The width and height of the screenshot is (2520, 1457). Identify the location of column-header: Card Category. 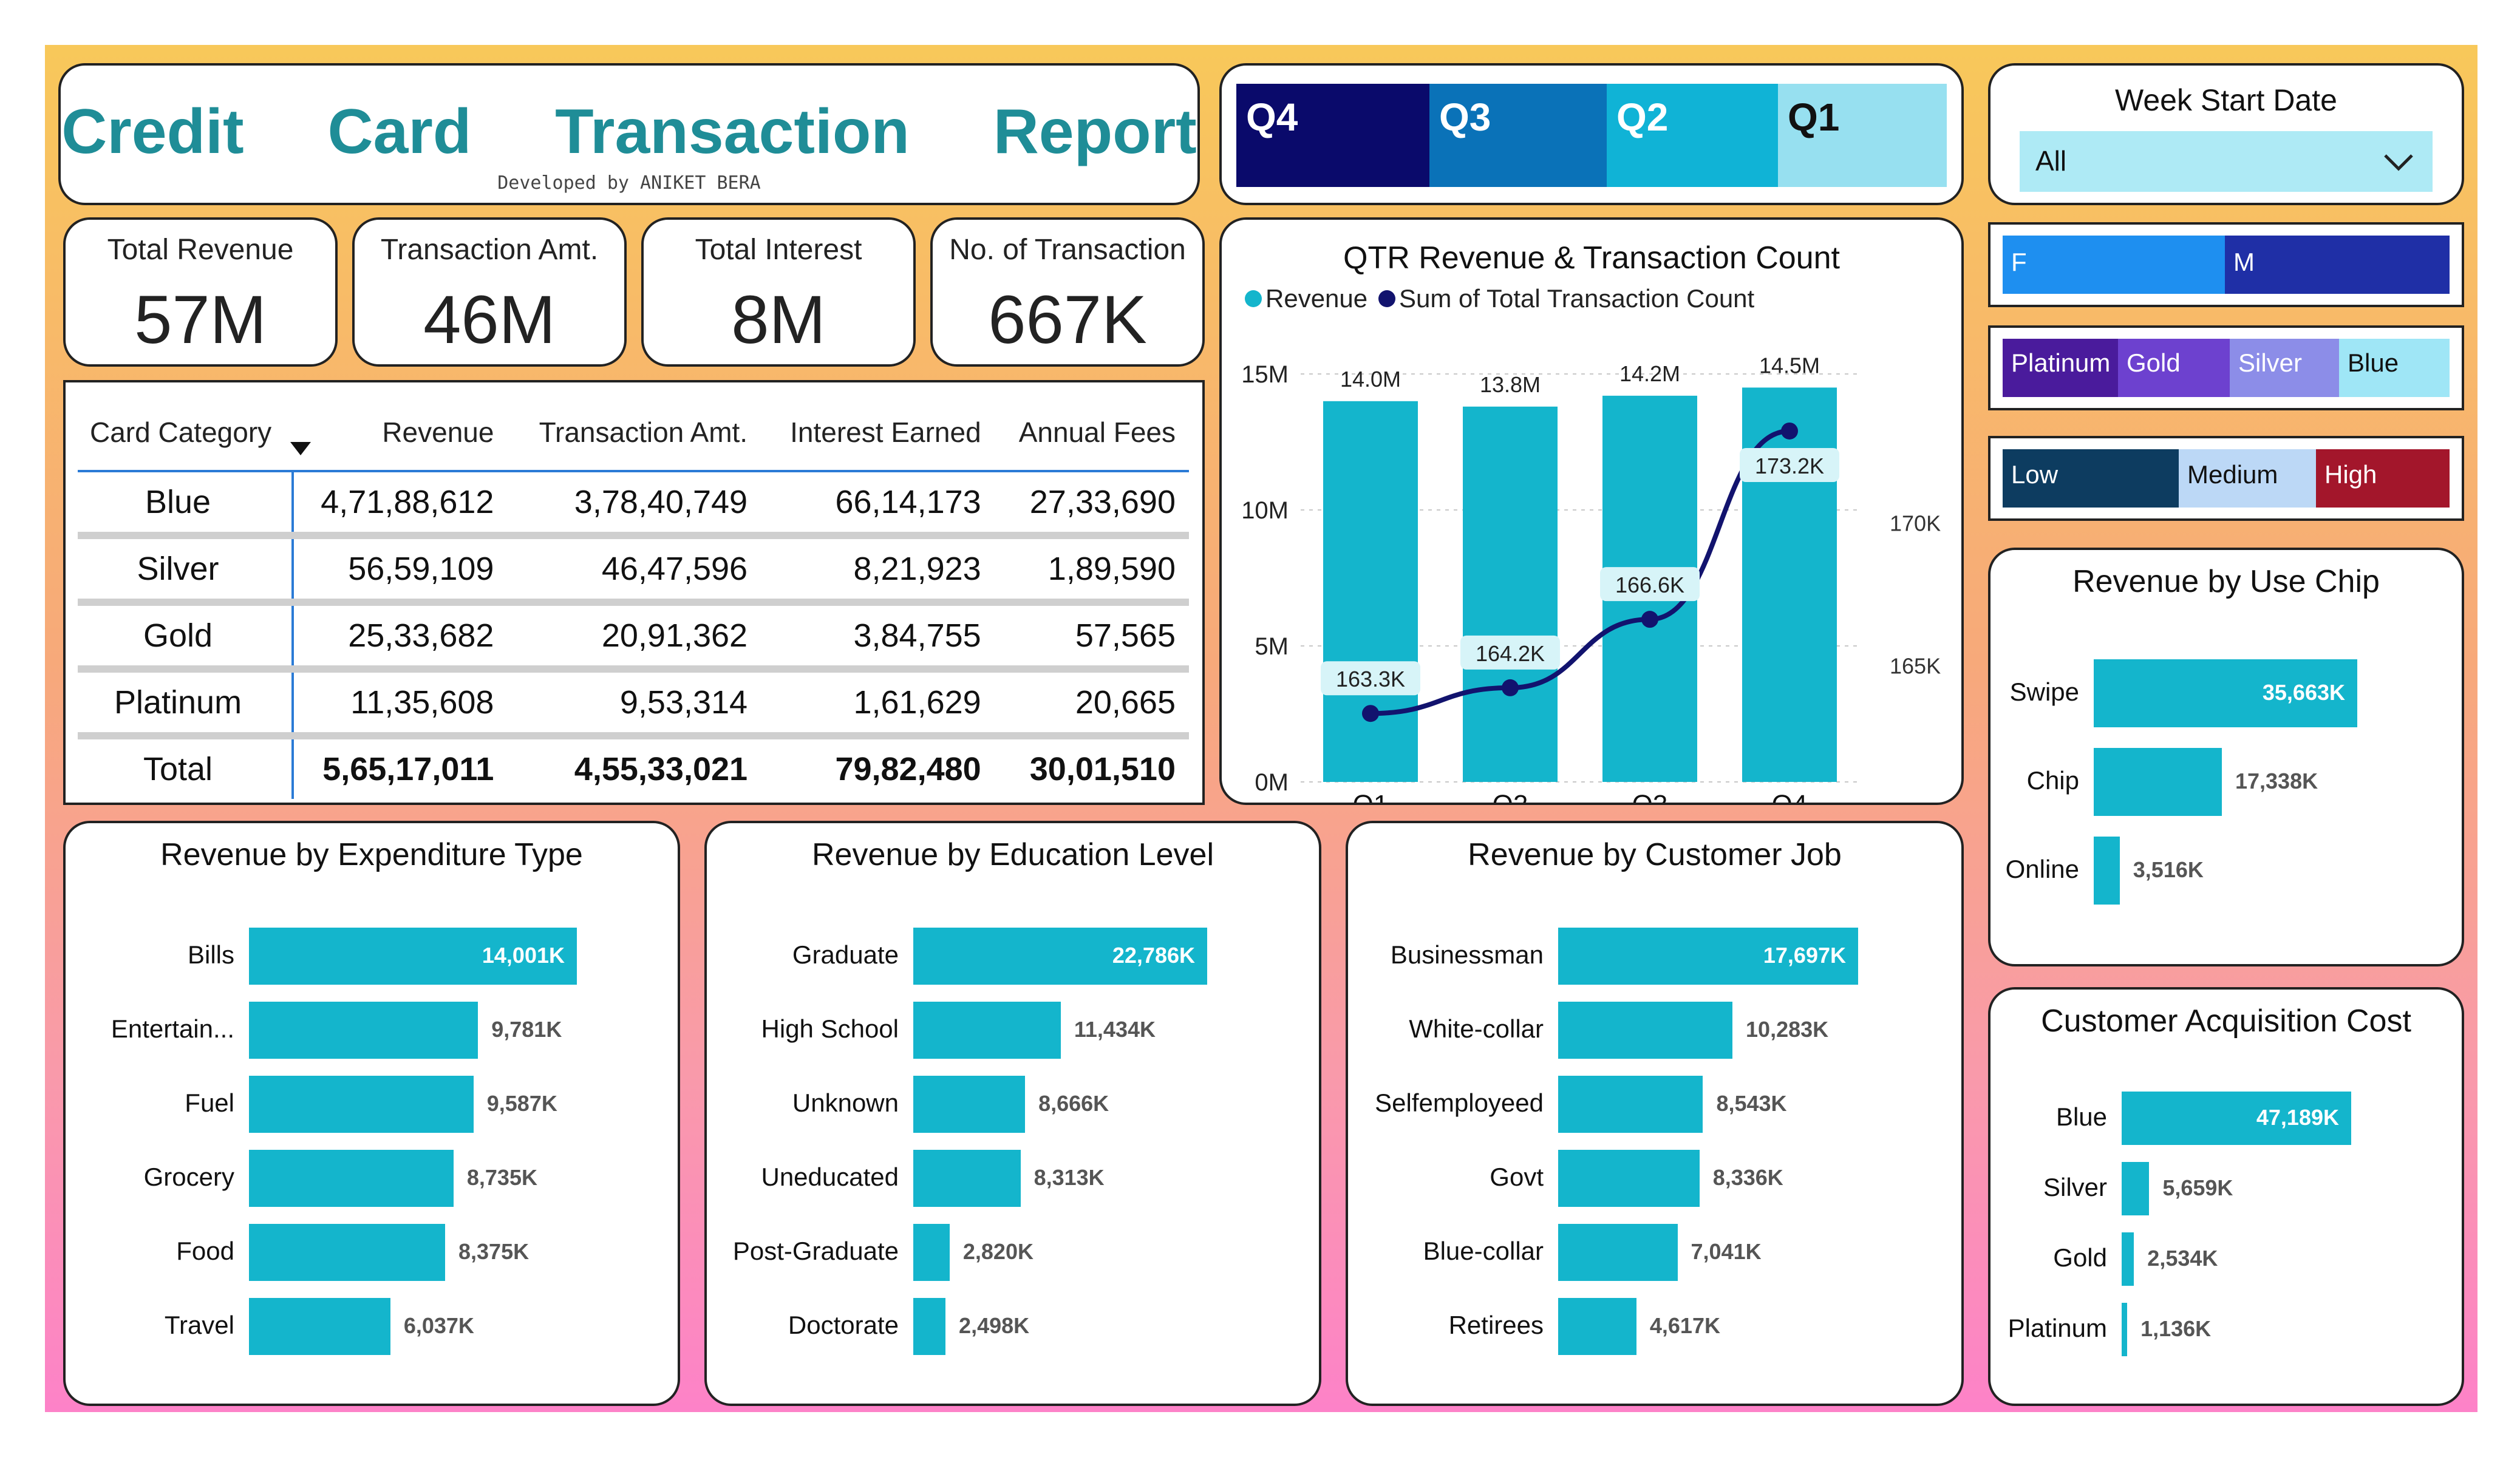
(185, 433).